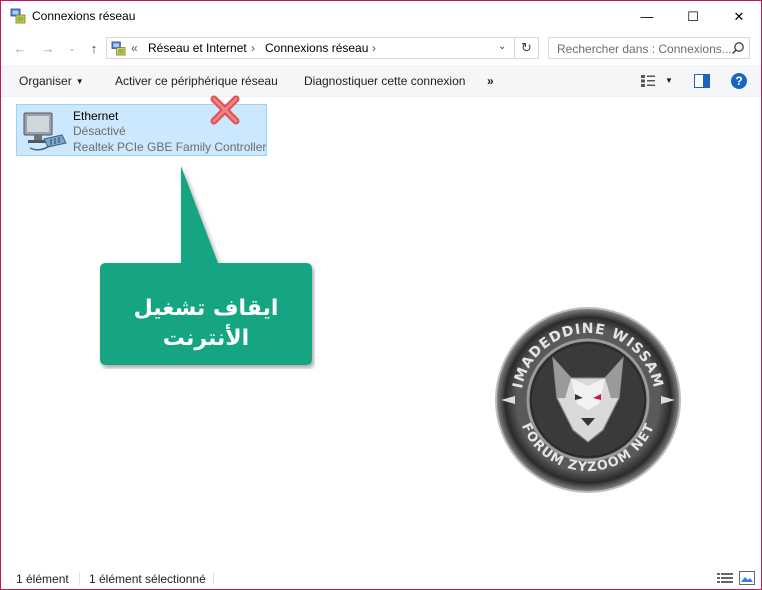 Image resolution: width=762 pixels, height=590 pixels. Describe the element at coordinates (737, 48) in the screenshot. I see `search-icon` at that location.